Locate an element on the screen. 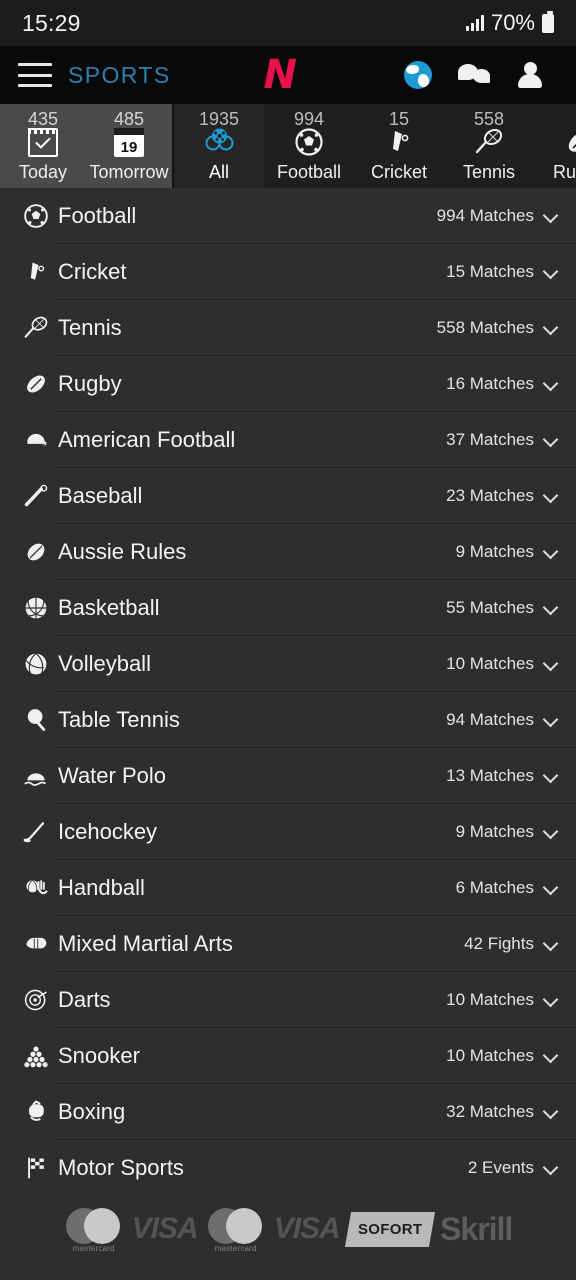 This screenshot has height=1280, width=576. app-bar: SPORTS N is located at coordinates (288, 75).